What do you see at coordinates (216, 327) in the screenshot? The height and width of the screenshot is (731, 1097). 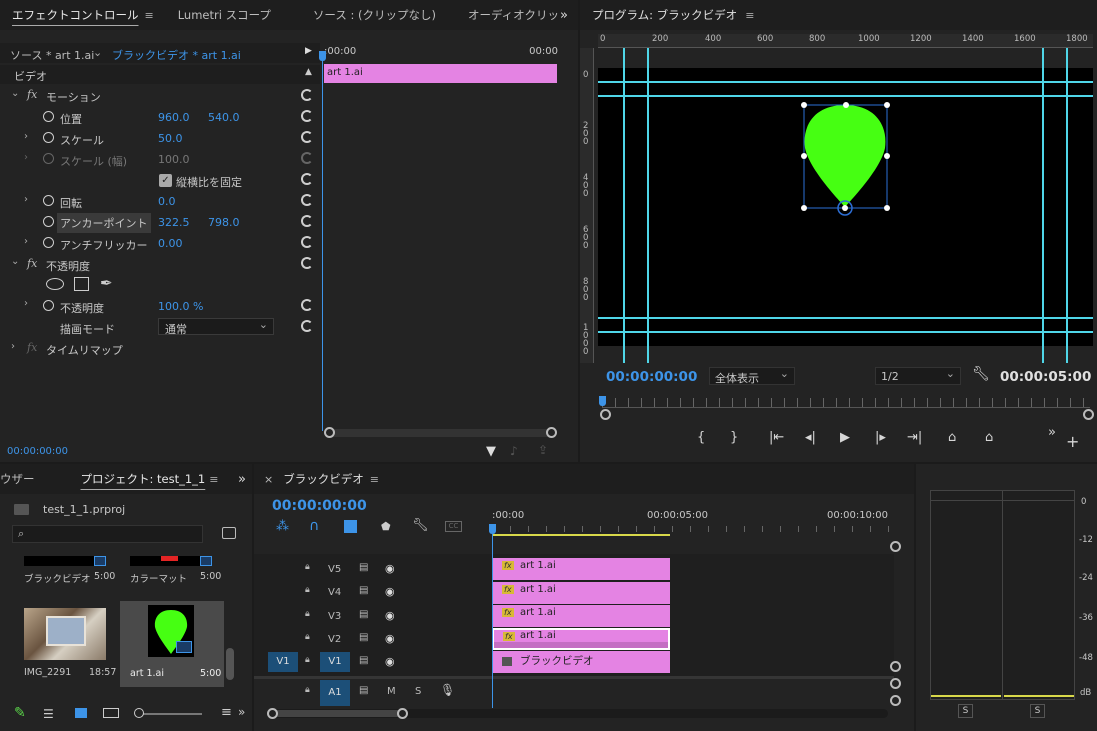 I see `blend-mode-dropdown: 通常 ⌄` at bounding box center [216, 327].